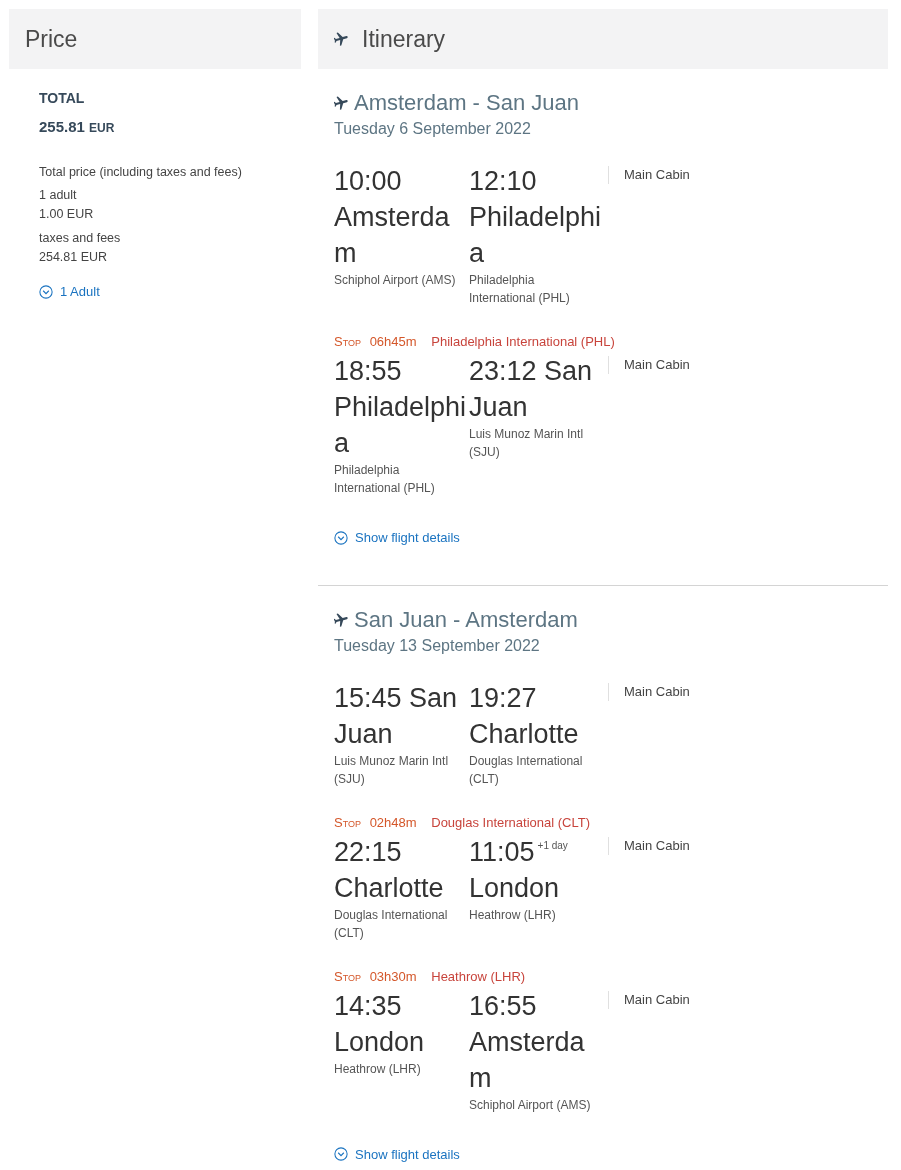 This screenshot has width=901, height=1170. Describe the element at coordinates (524, 716) in the screenshot. I see `arrival-time-and-city: 19:27 Charlotte` at that location.